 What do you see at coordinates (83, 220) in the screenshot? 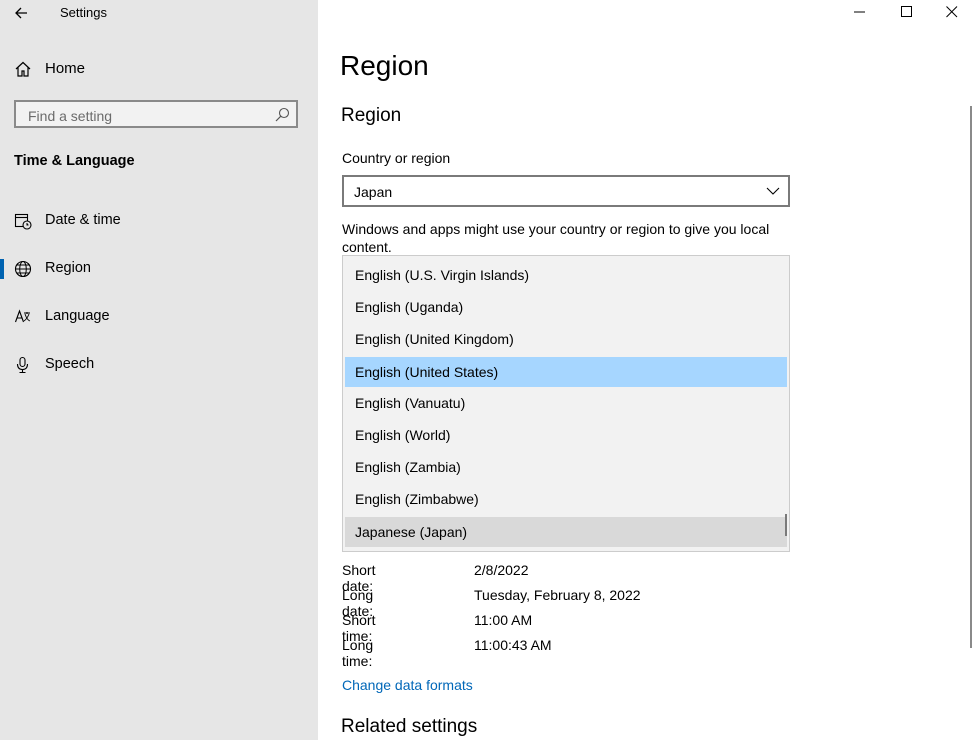
I see `sidebar-item-label: Date & time` at bounding box center [83, 220].